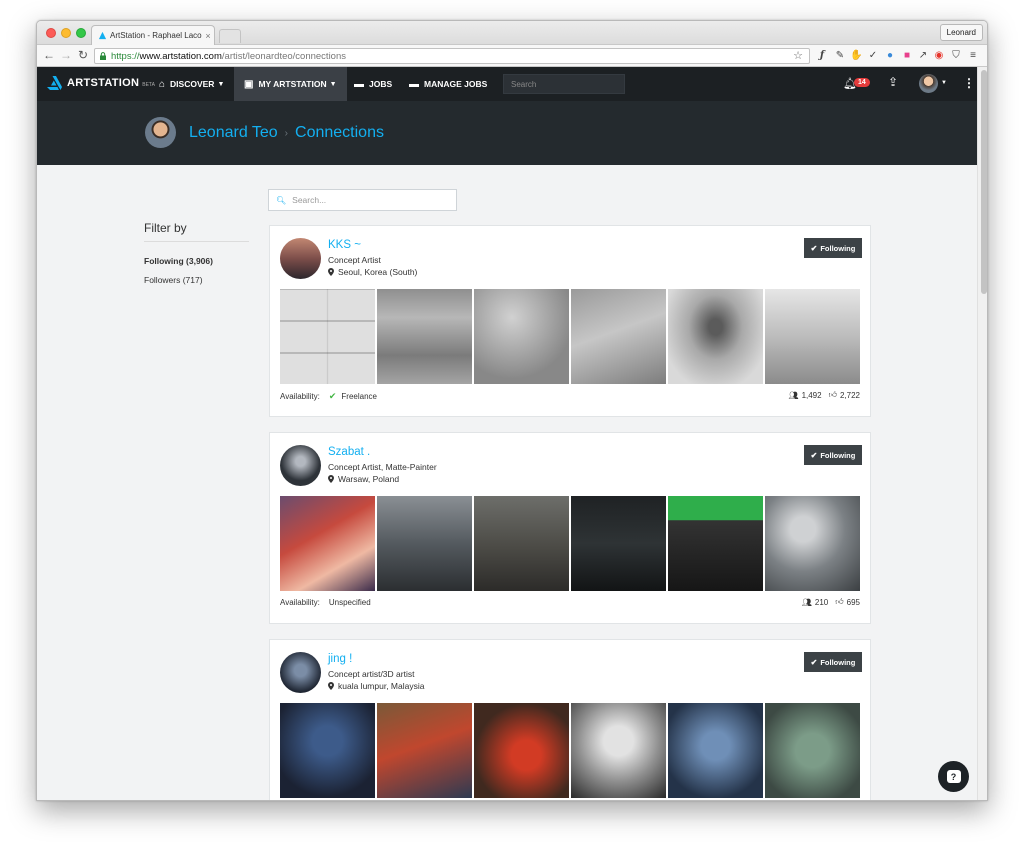 The width and height of the screenshot is (1024, 853). I want to click on artist-name: jing !, so click(340, 659).